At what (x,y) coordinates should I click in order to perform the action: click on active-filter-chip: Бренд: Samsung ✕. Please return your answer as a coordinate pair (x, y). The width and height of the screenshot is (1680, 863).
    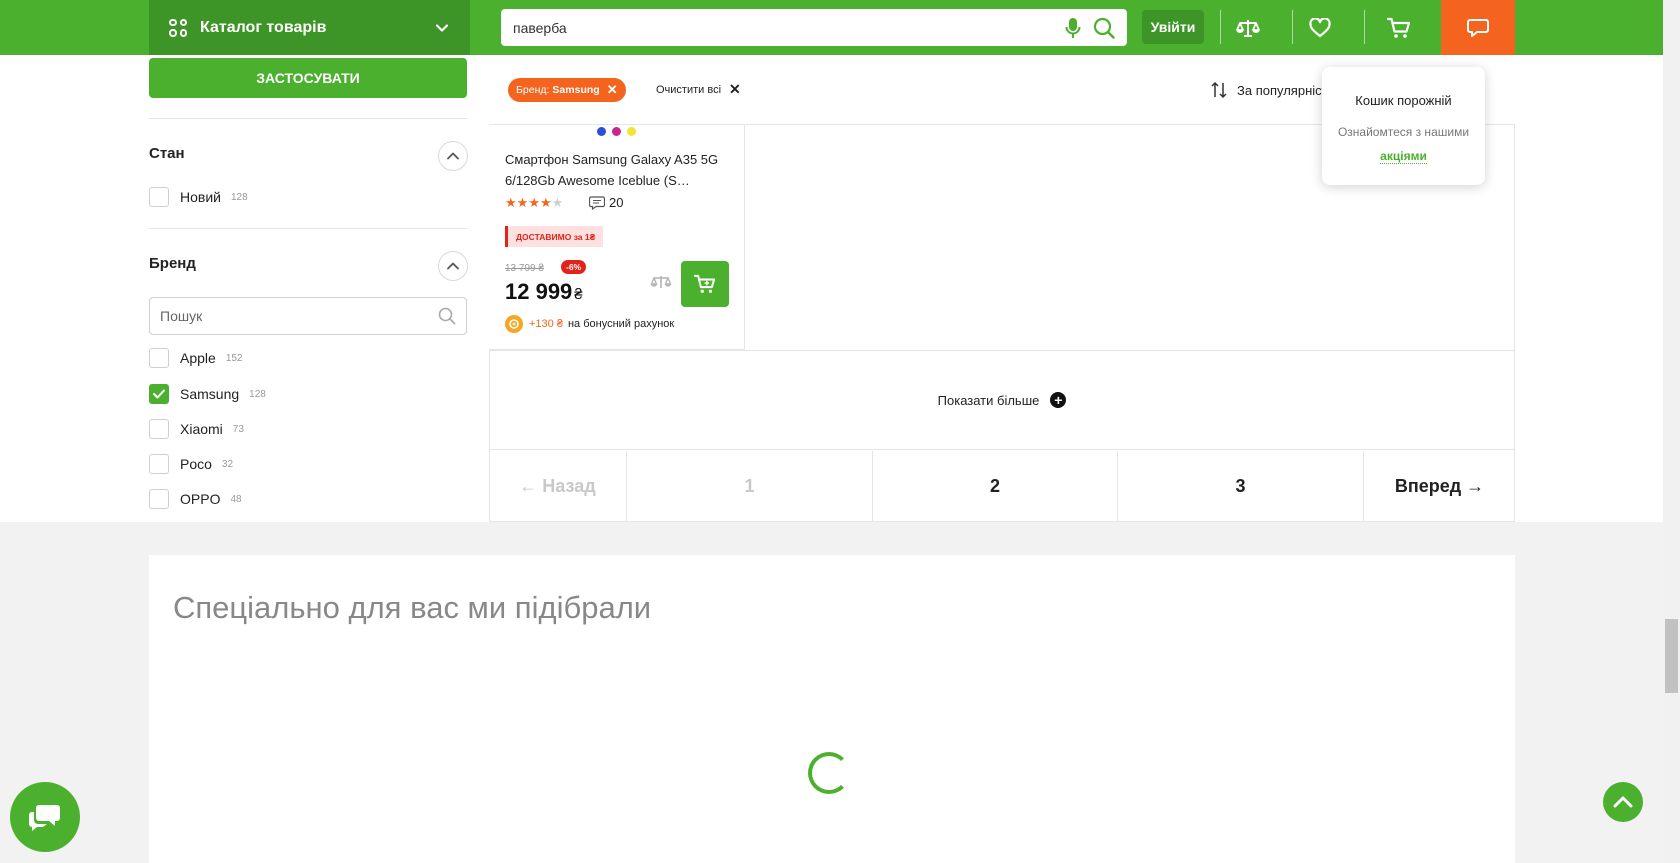
    Looking at the image, I should click on (567, 90).